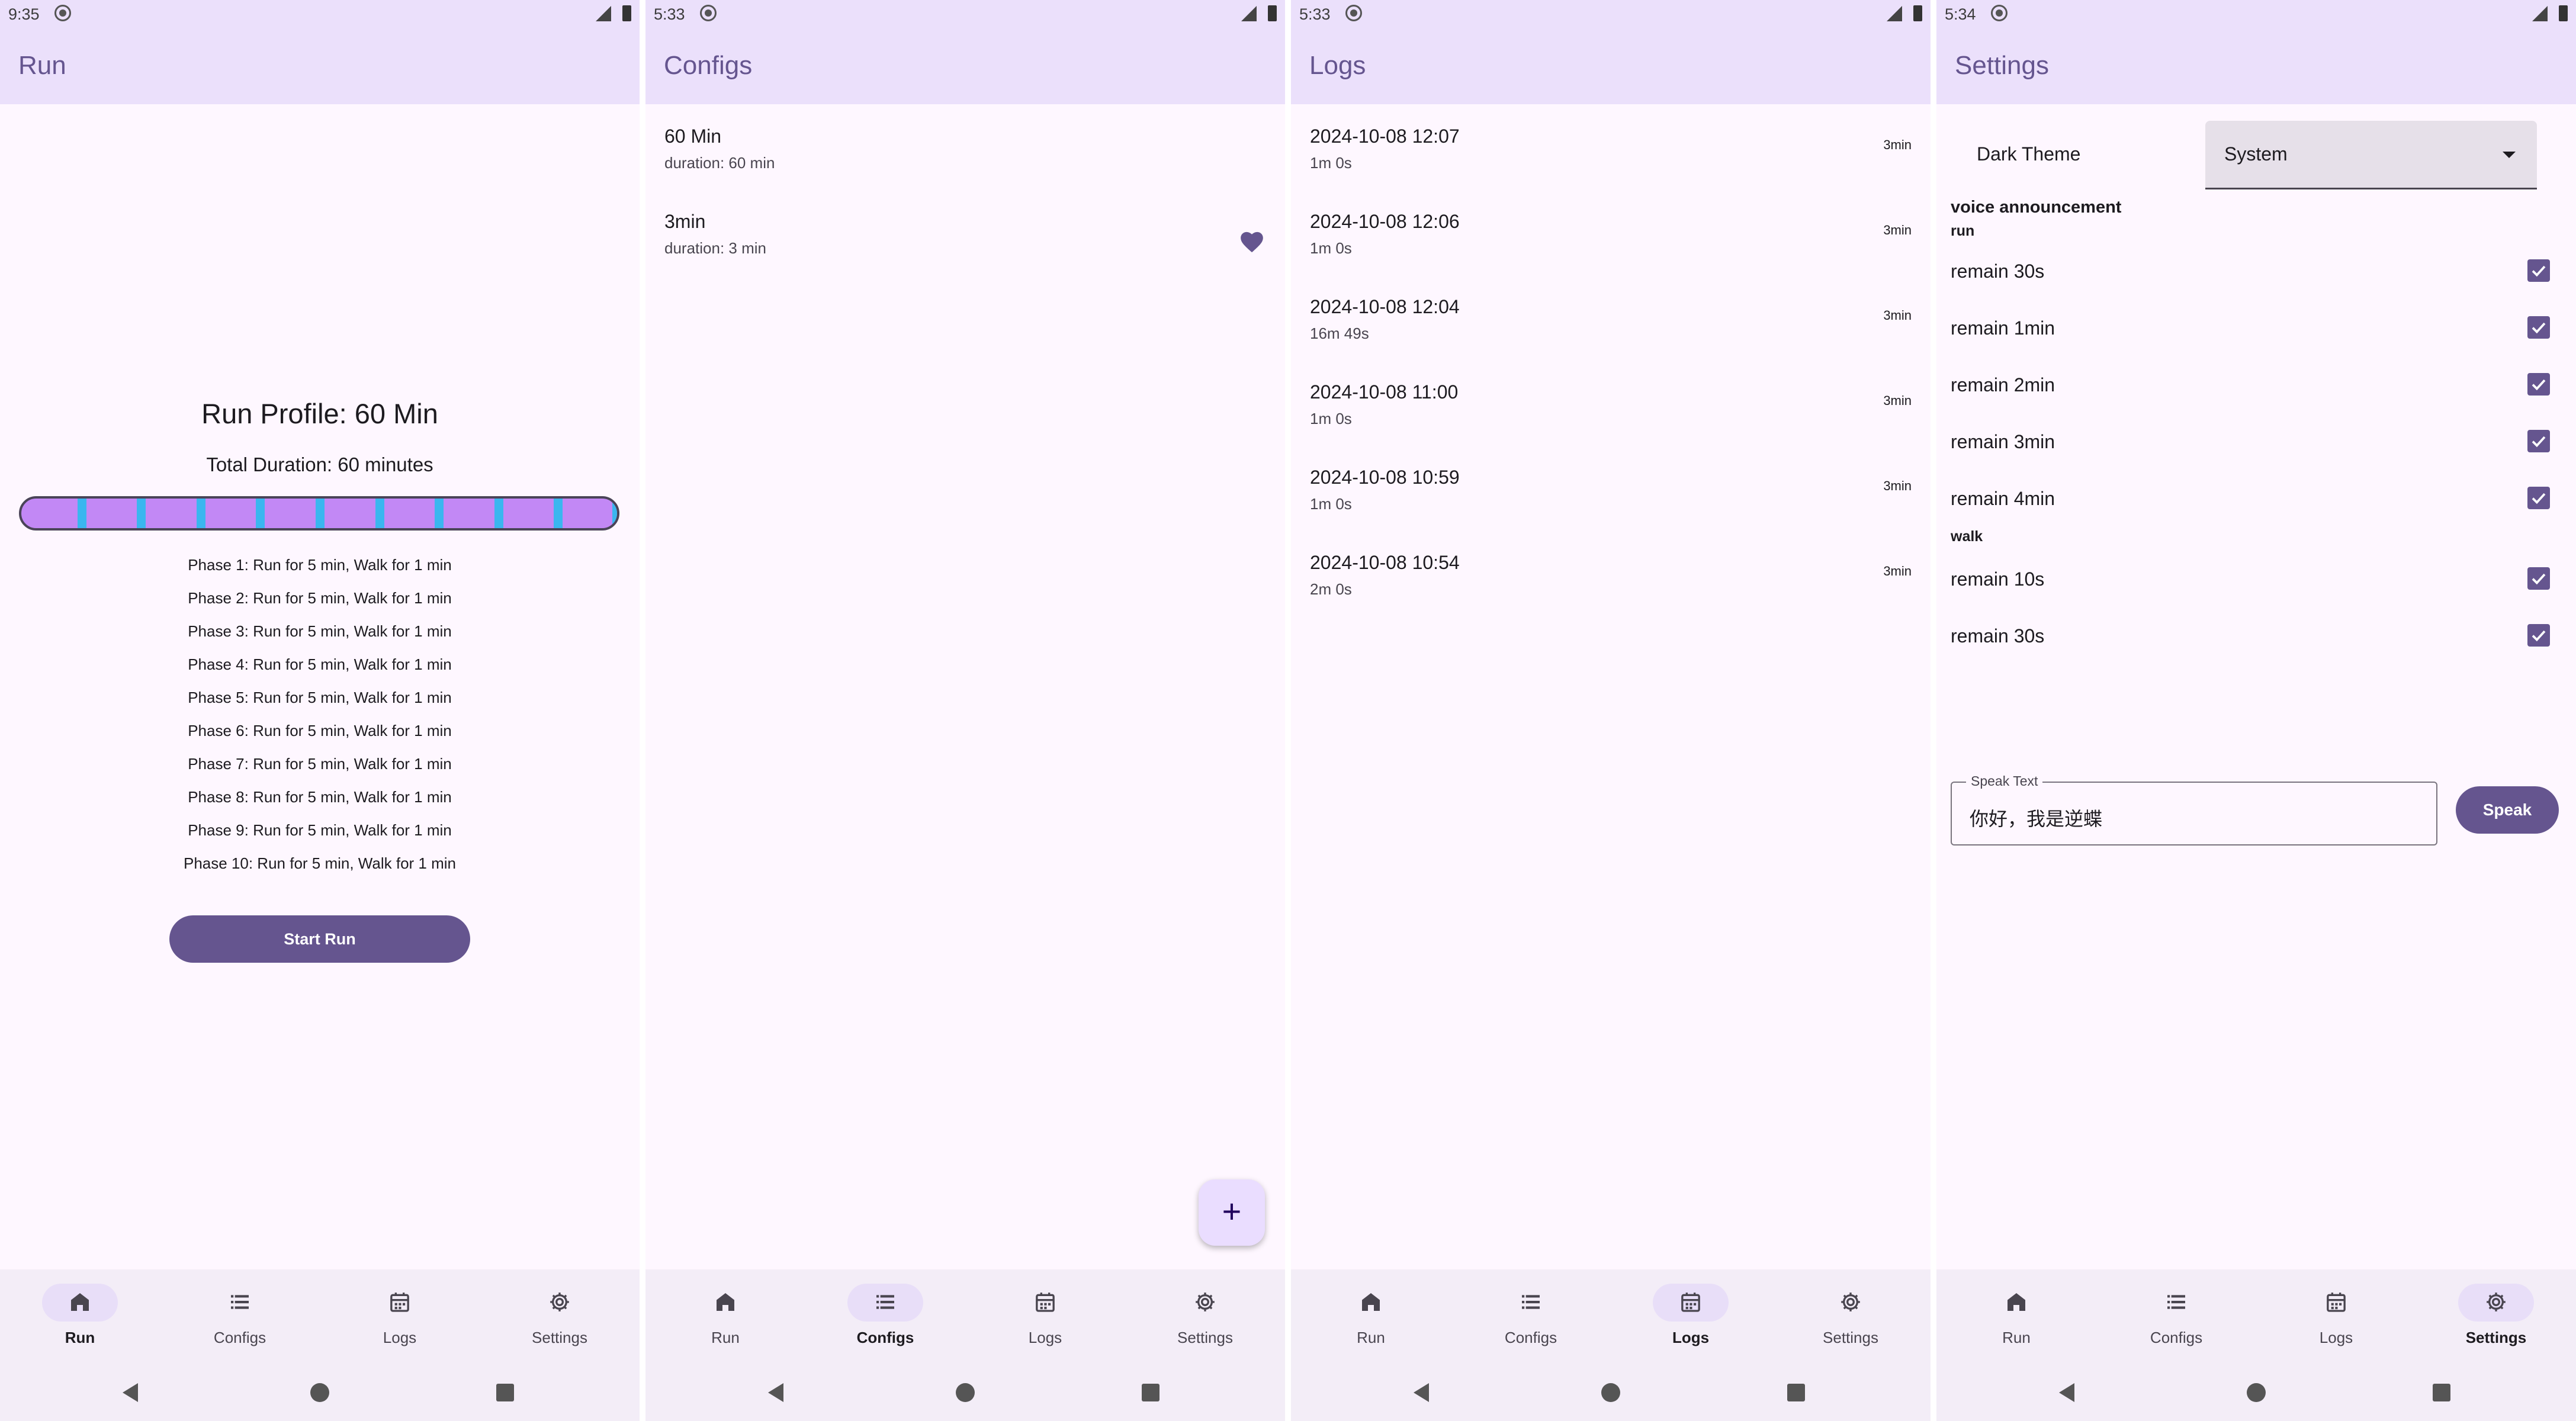 Image resolution: width=2576 pixels, height=1421 pixels. Describe the element at coordinates (320, 631) in the screenshot. I see `phase-item: Phase 3: Run for 5 min, Walk for 1 min` at that location.